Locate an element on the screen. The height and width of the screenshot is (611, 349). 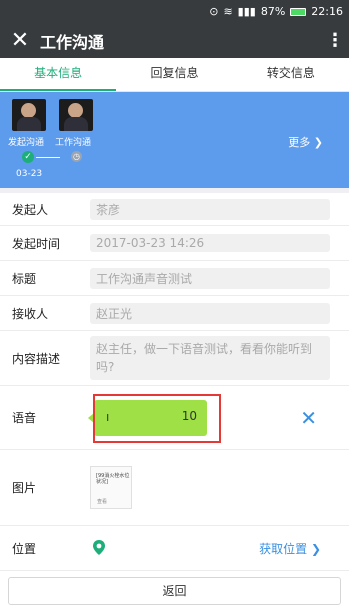
row-receiver: 接收人 赵正光 is located at coordinates (174, 313).